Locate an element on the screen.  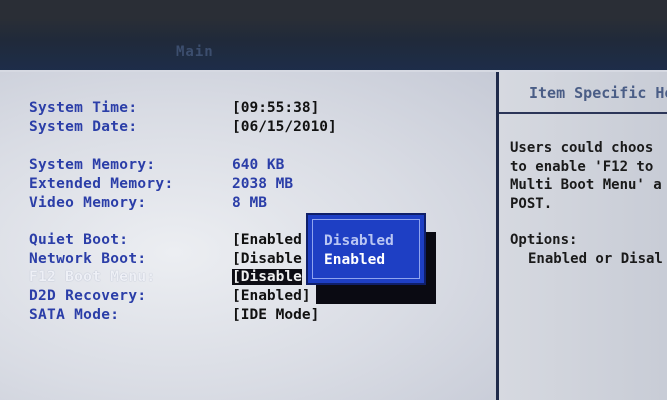
video-memory-label: Video Memory: is located at coordinates (88, 203).